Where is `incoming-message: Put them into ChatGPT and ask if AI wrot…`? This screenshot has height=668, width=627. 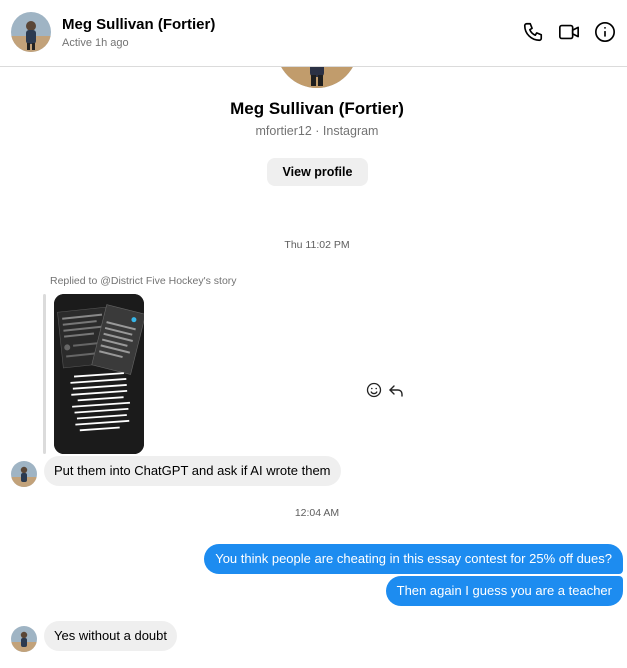
incoming-message: Put them into ChatGPT and ask if AI wrot… is located at coordinates (192, 471).